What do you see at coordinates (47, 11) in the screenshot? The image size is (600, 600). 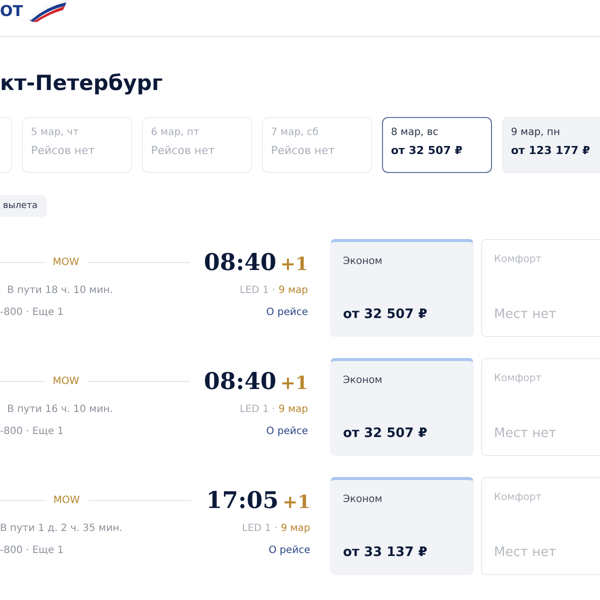 I see `flag-swoosh-logo-icon` at bounding box center [47, 11].